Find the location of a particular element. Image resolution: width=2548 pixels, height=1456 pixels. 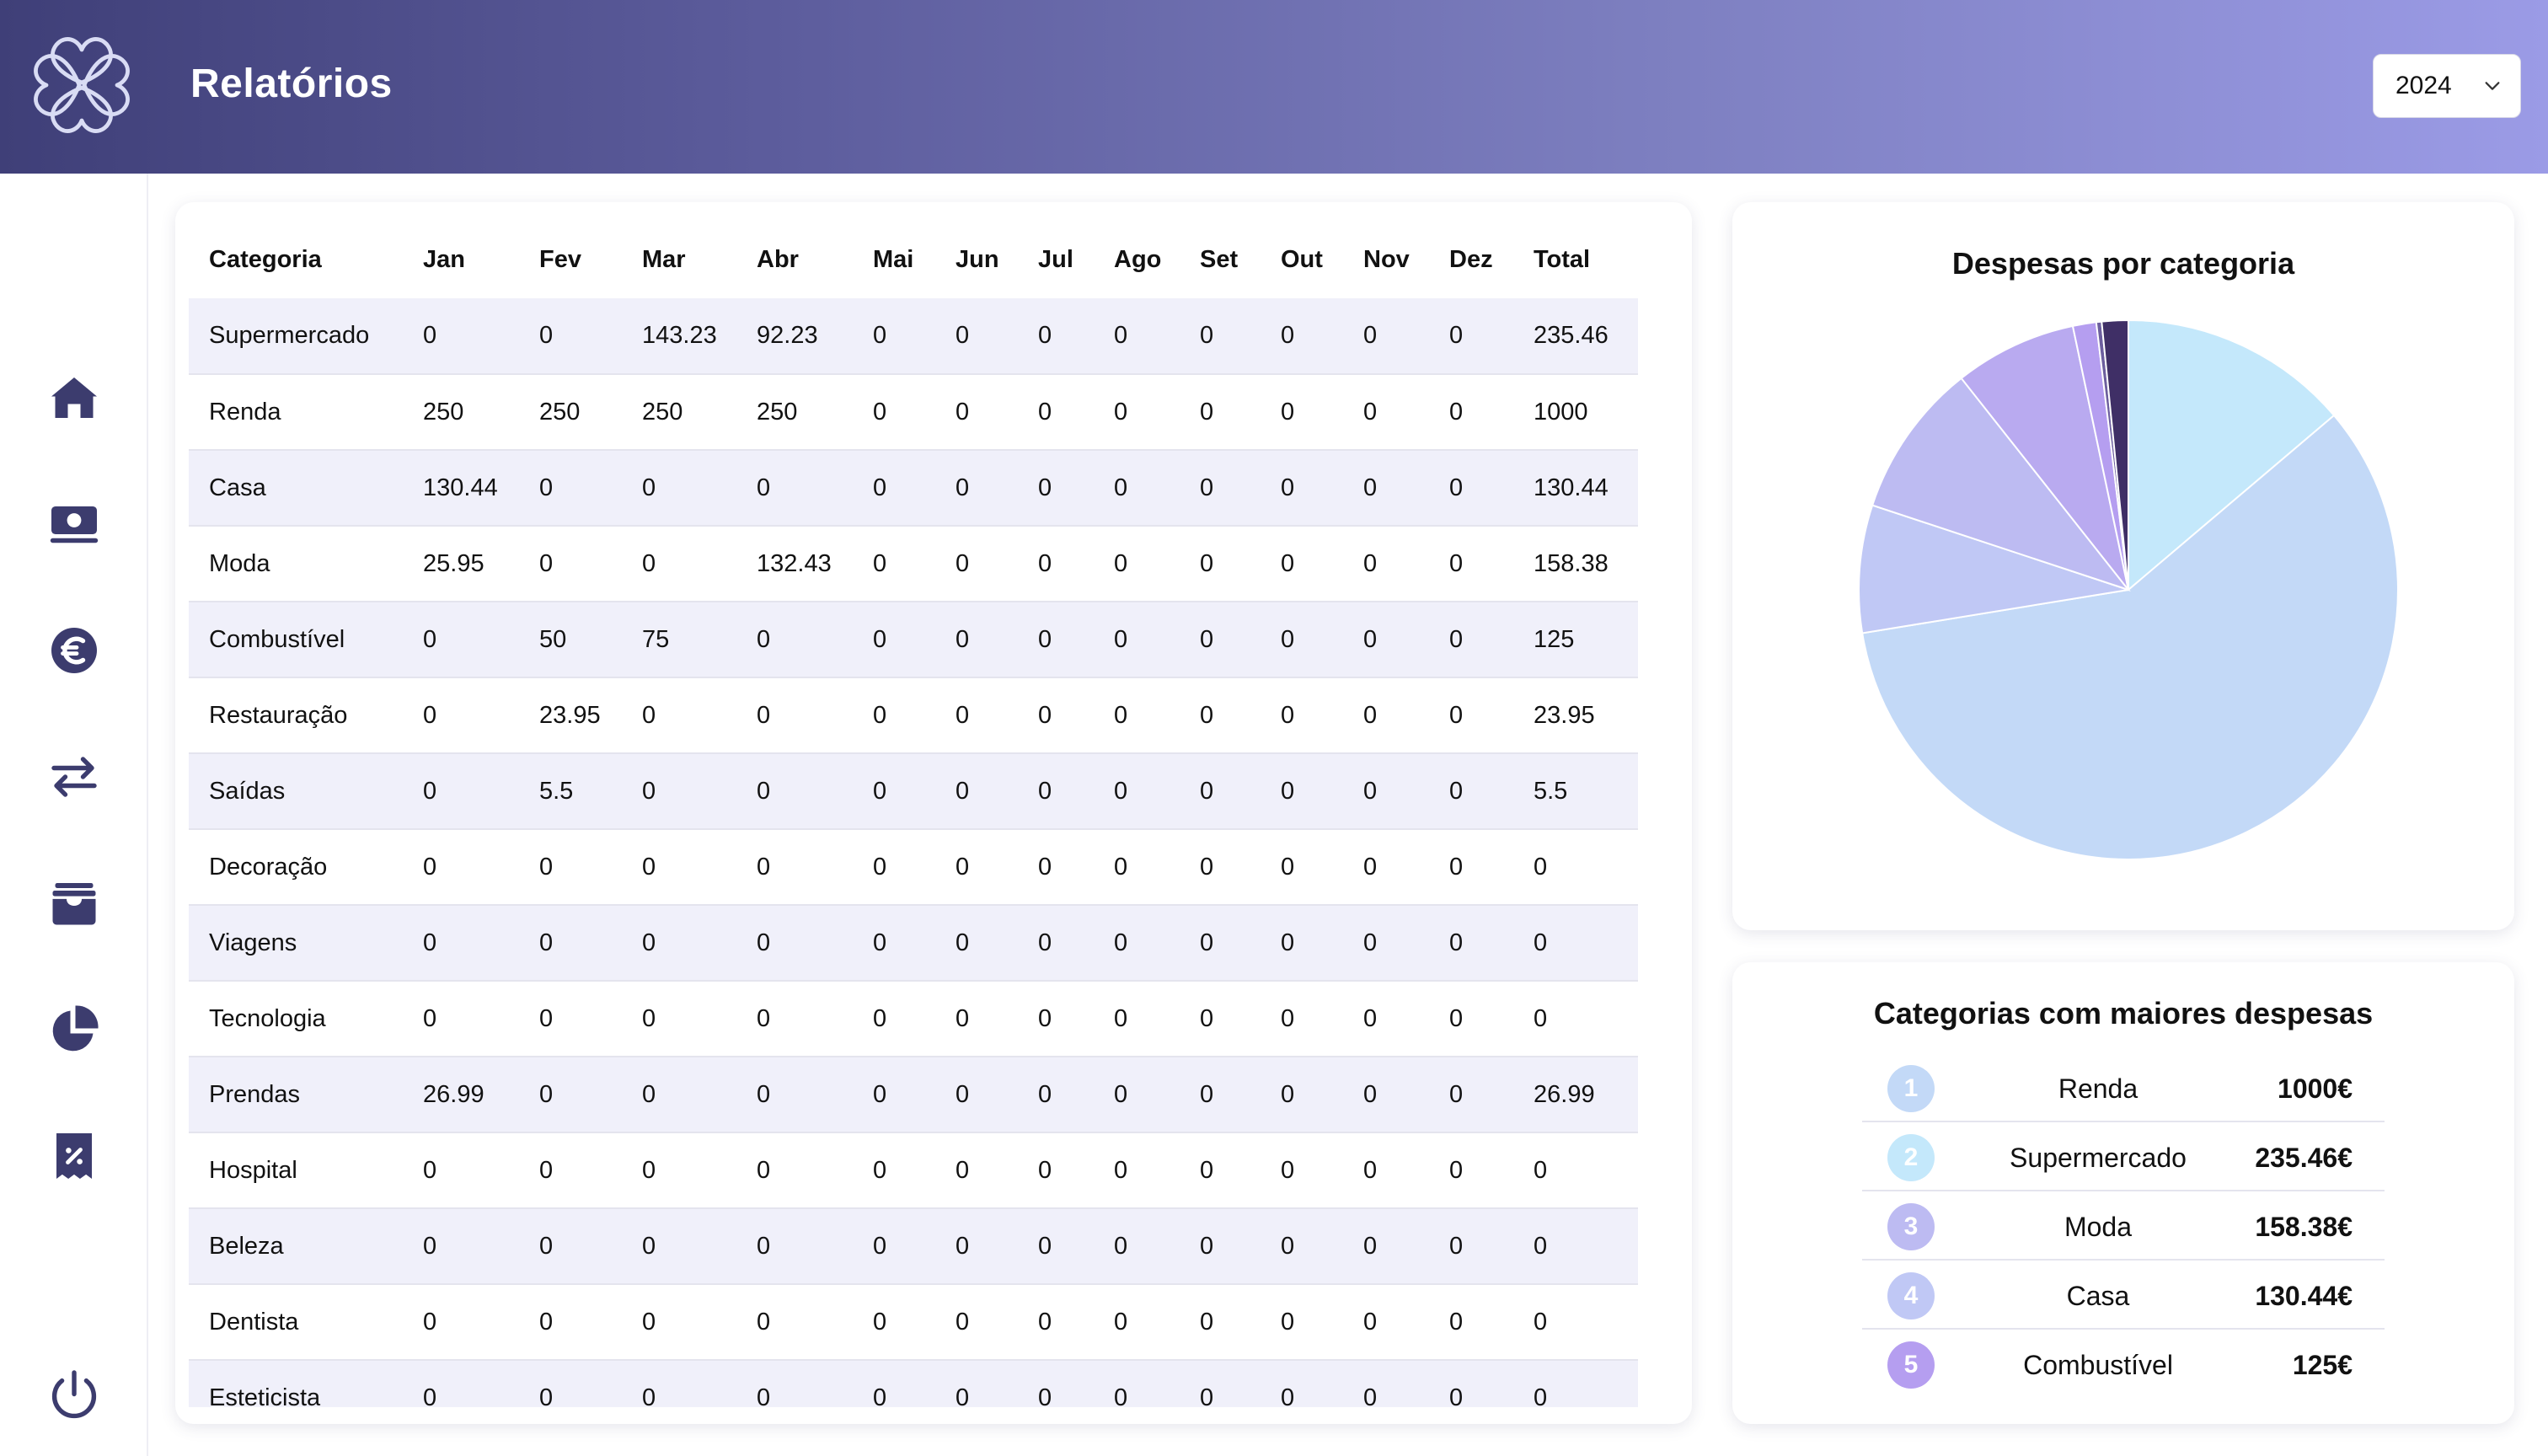

total-cell: 23.95 is located at coordinates (1575, 715).